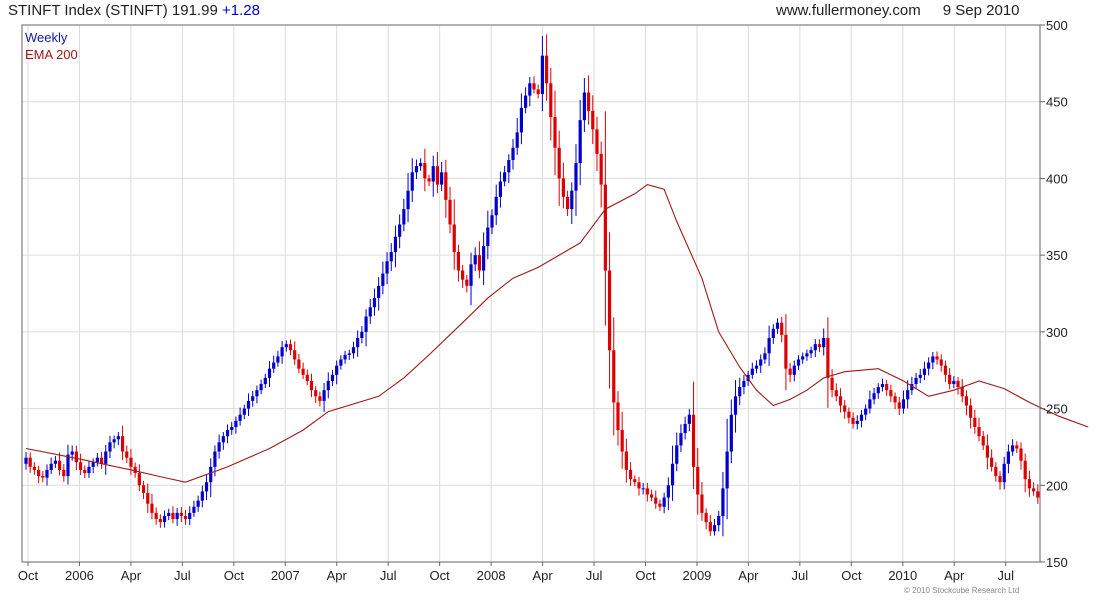  What do you see at coordinates (51, 46) in the screenshot?
I see `legend: Weekly EMA 200` at bounding box center [51, 46].